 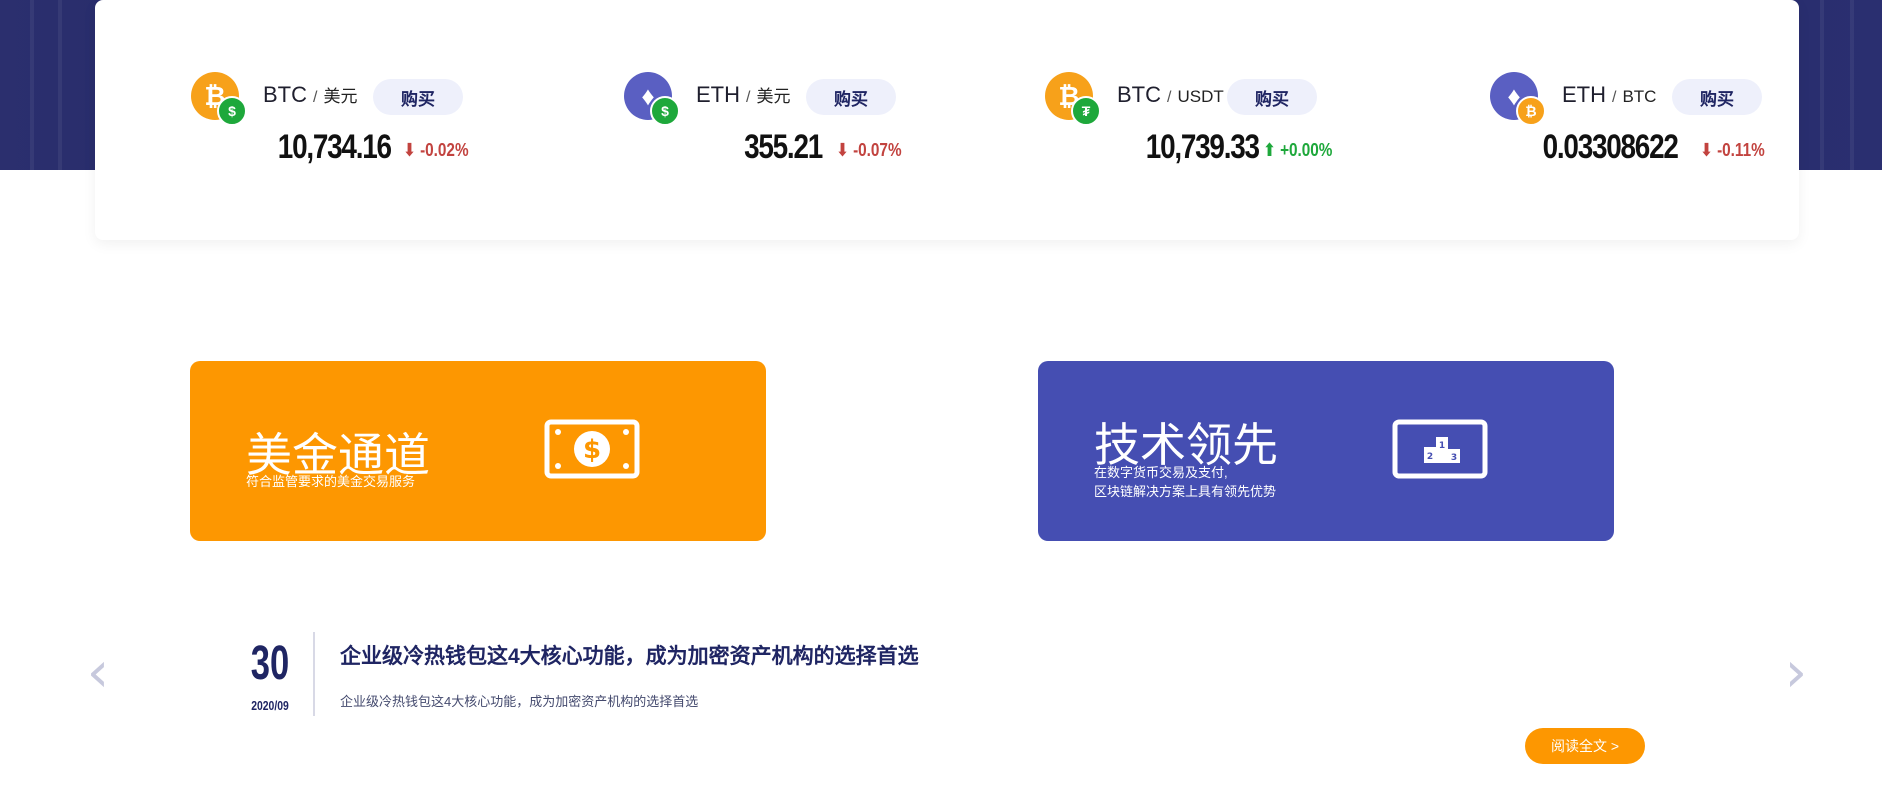 What do you see at coordinates (1170, 94) in the screenshot?
I see `pair-label: BTC / USDT` at bounding box center [1170, 94].